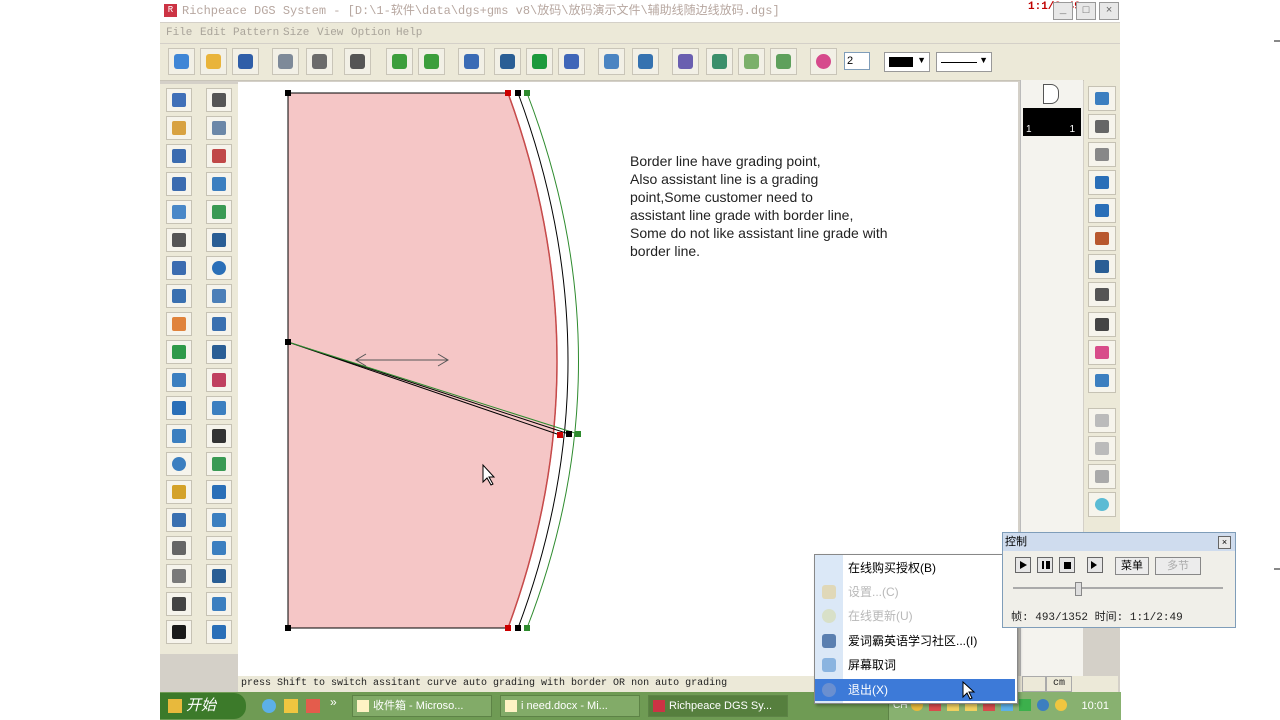  Describe the element at coordinates (219, 436) in the screenshot. I see `mirror-icon` at that location.